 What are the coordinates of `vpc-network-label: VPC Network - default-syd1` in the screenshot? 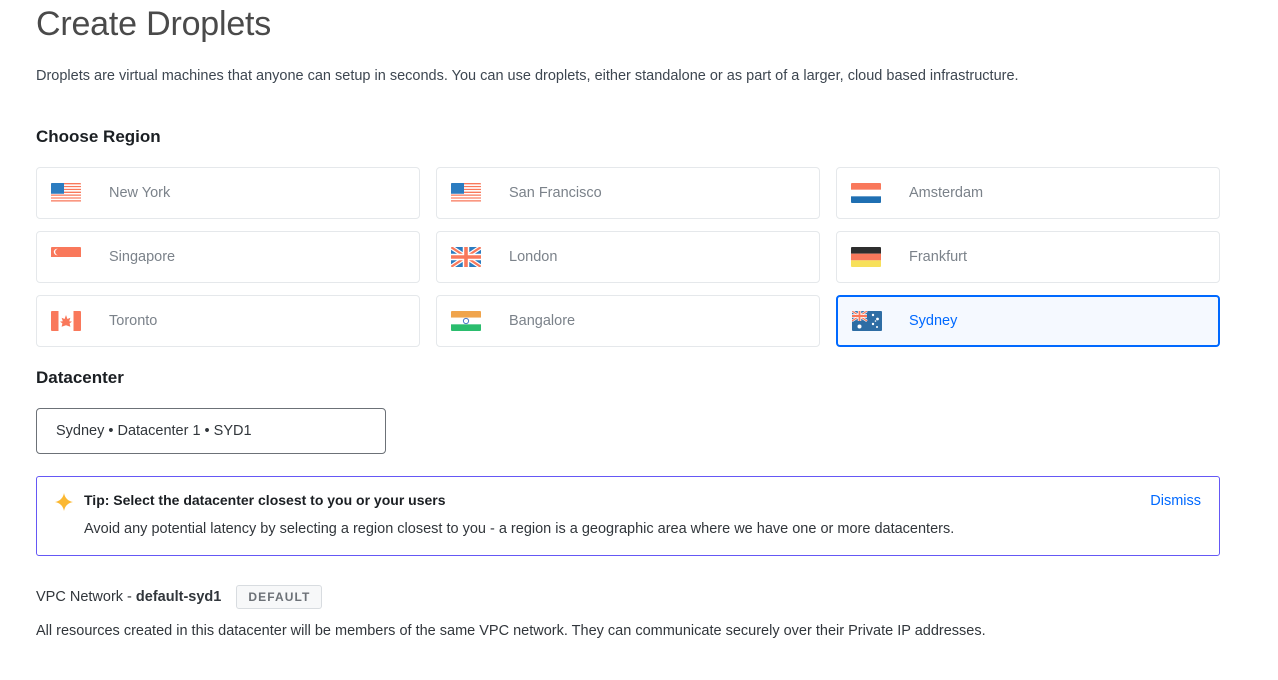 It's located at (128, 597).